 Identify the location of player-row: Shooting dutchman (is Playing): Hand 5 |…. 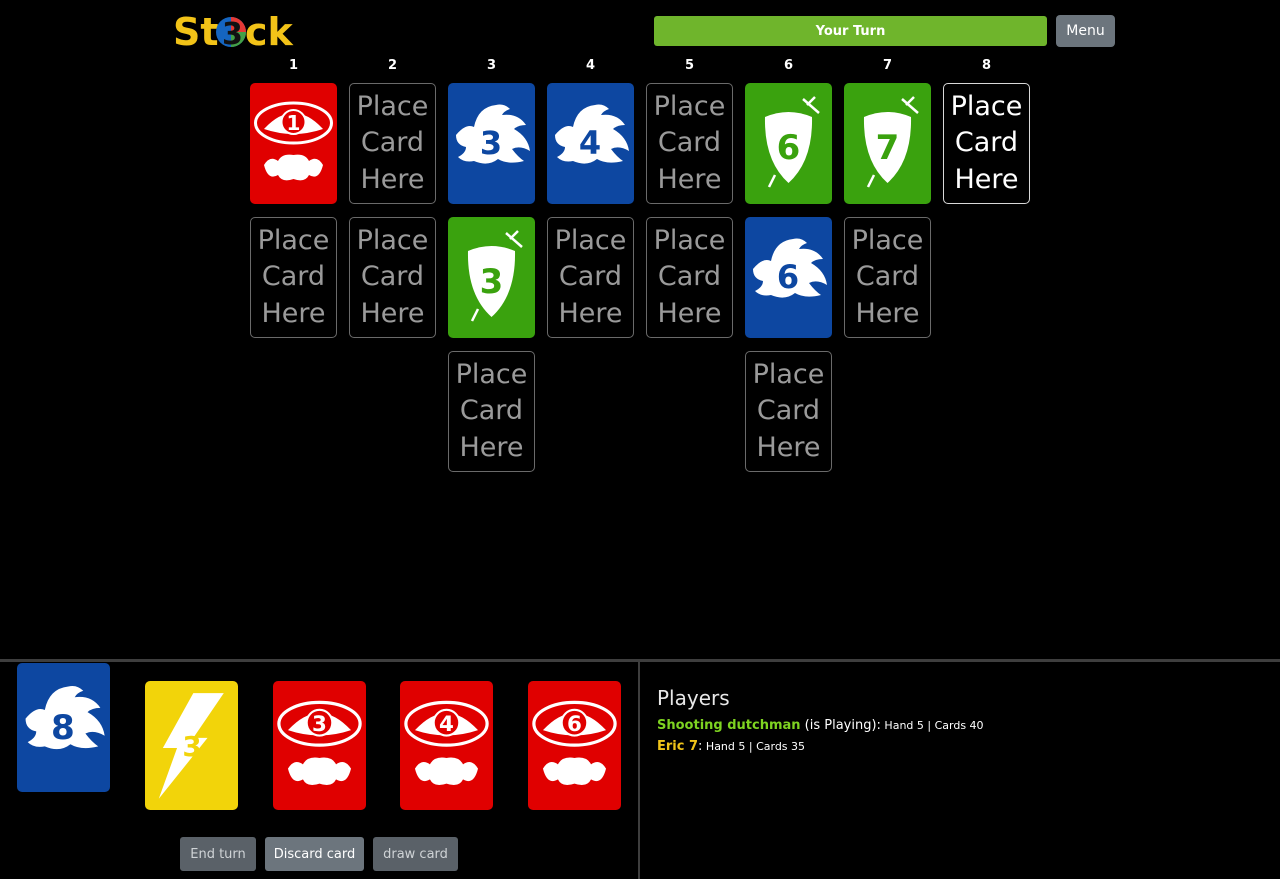
(820, 725).